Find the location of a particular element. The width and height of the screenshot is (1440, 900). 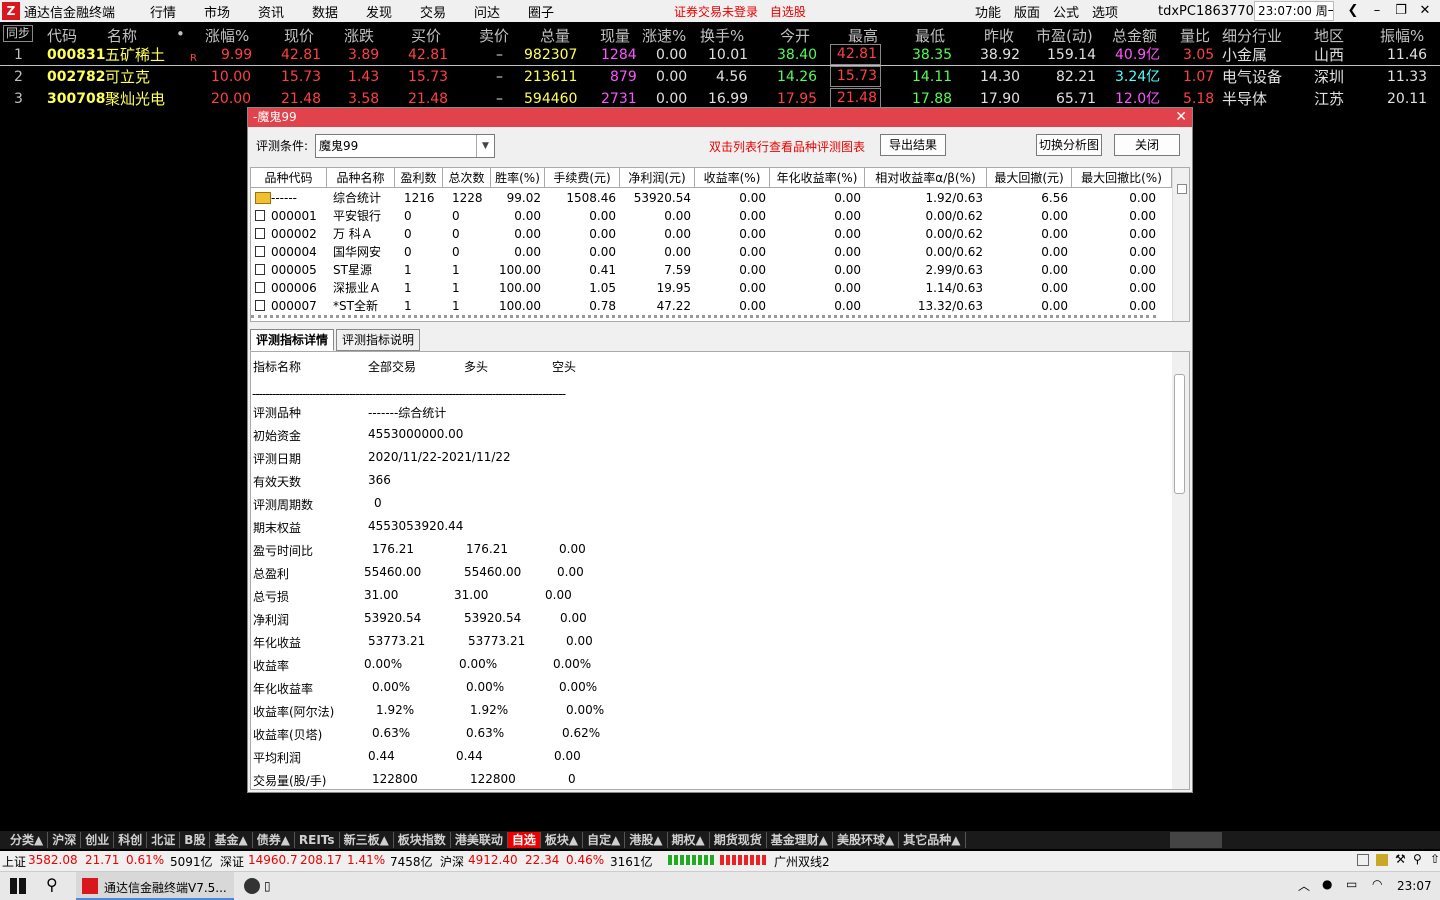

th-fee: 手续费(元) is located at coordinates (582, 178).